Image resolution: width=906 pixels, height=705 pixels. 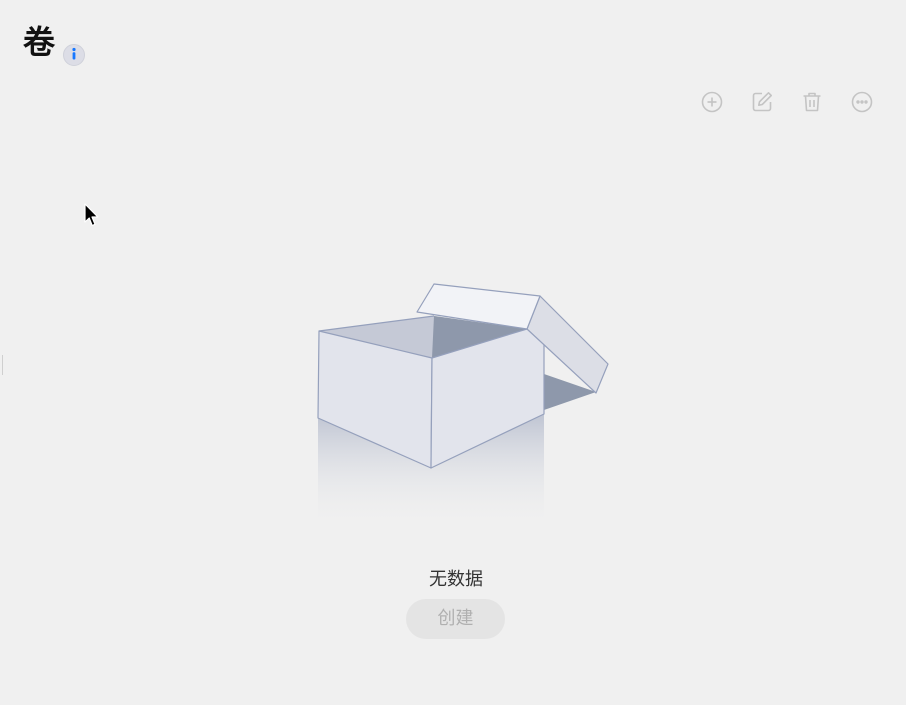 I want to click on delete-button, so click(x=812, y=102).